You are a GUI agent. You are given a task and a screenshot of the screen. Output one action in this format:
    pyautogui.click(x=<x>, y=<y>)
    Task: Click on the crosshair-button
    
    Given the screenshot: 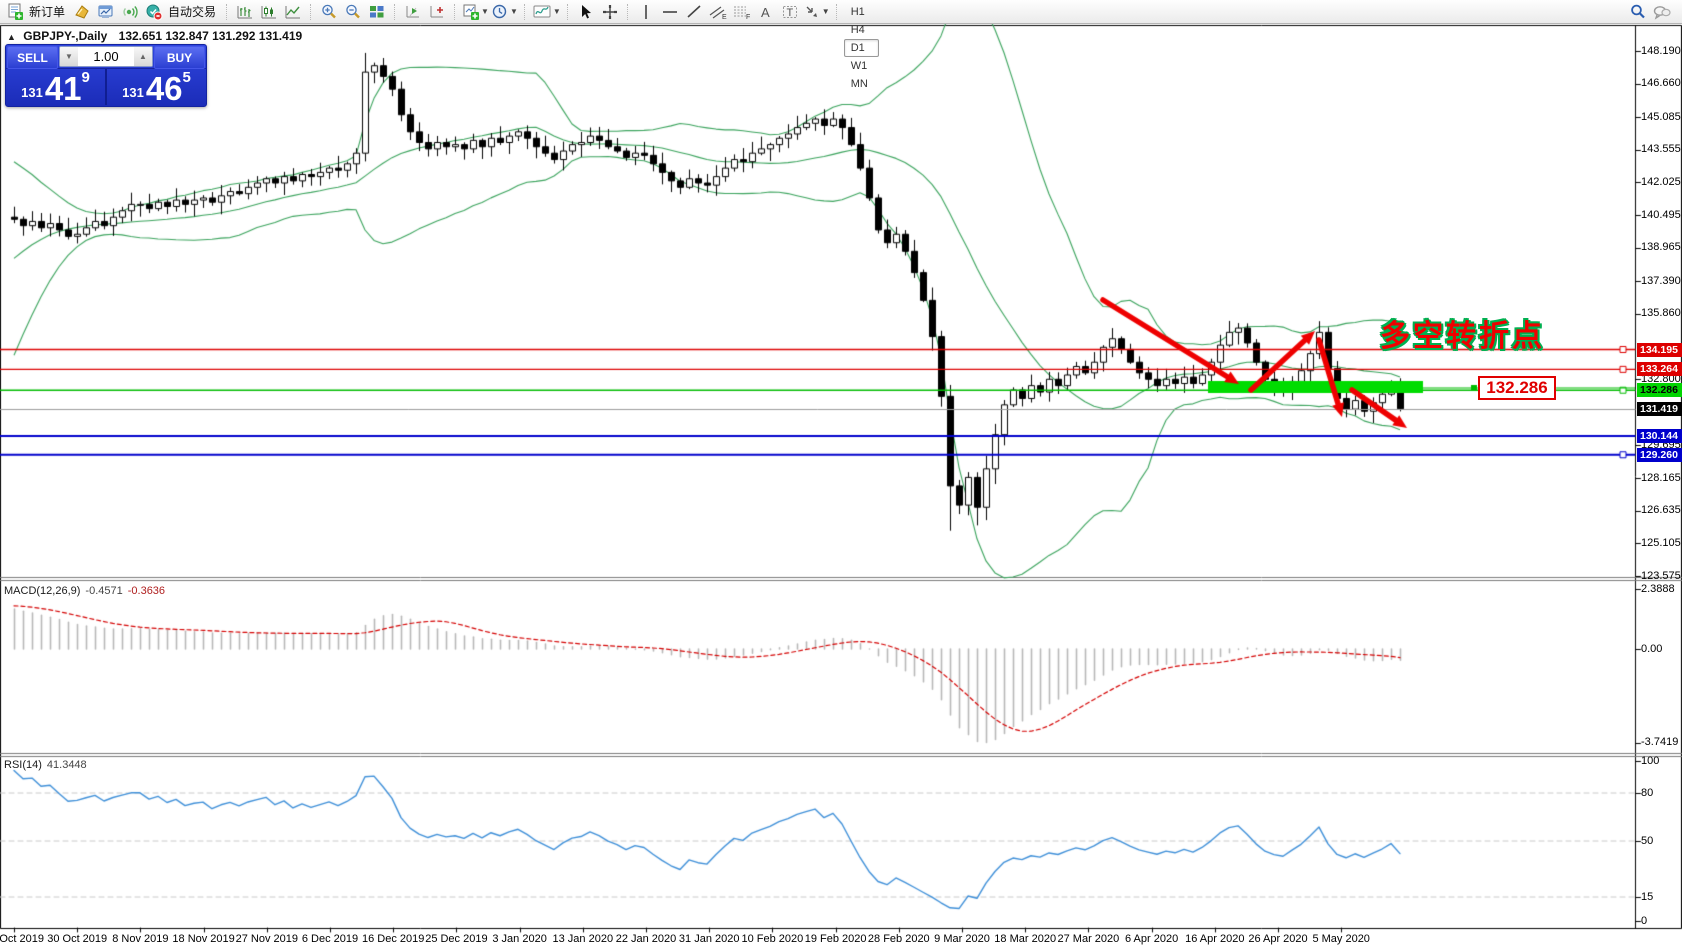 What is the action you would take?
    pyautogui.click(x=610, y=12)
    